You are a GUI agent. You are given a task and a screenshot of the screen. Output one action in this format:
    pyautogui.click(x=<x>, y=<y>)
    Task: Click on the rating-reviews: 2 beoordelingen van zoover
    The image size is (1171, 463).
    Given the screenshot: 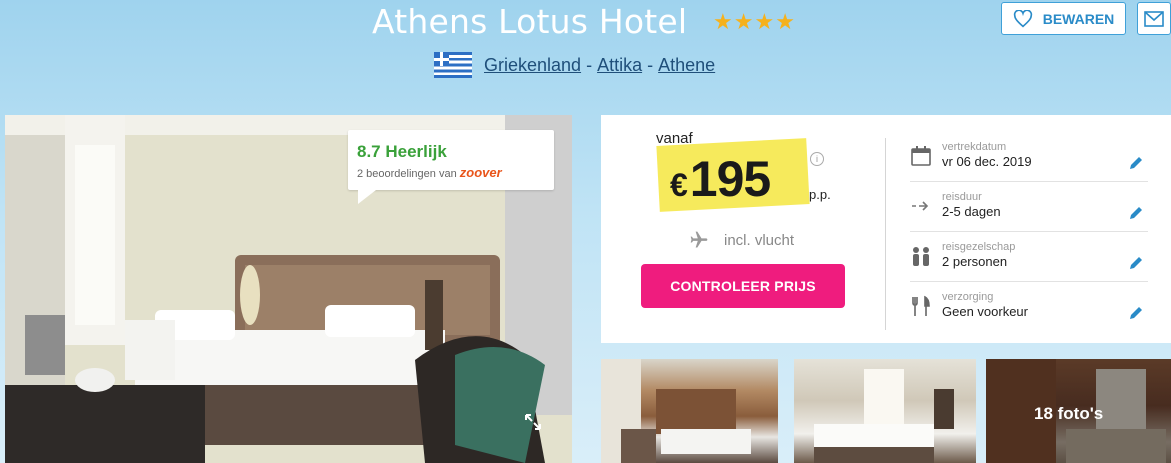 What is the action you would take?
    pyautogui.click(x=451, y=172)
    